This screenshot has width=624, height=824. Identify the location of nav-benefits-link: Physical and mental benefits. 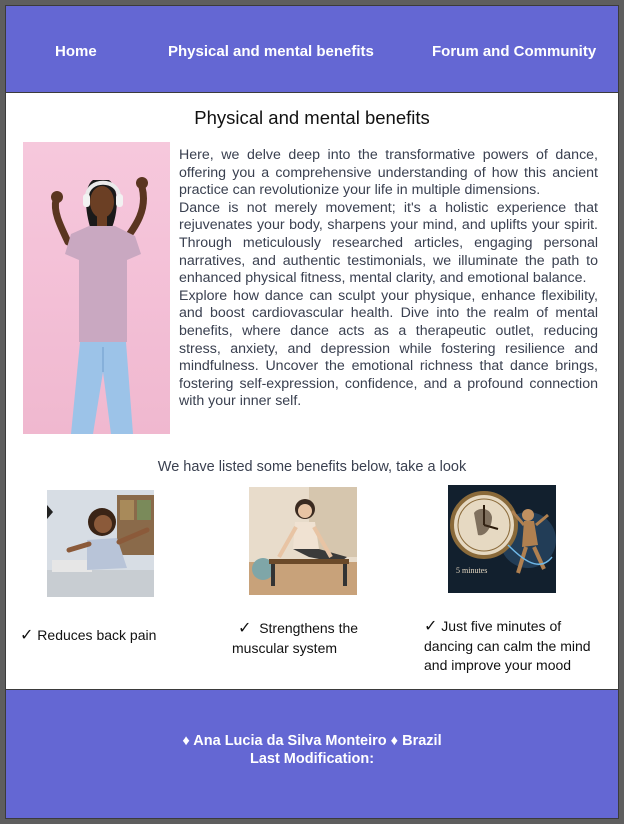
(271, 51).